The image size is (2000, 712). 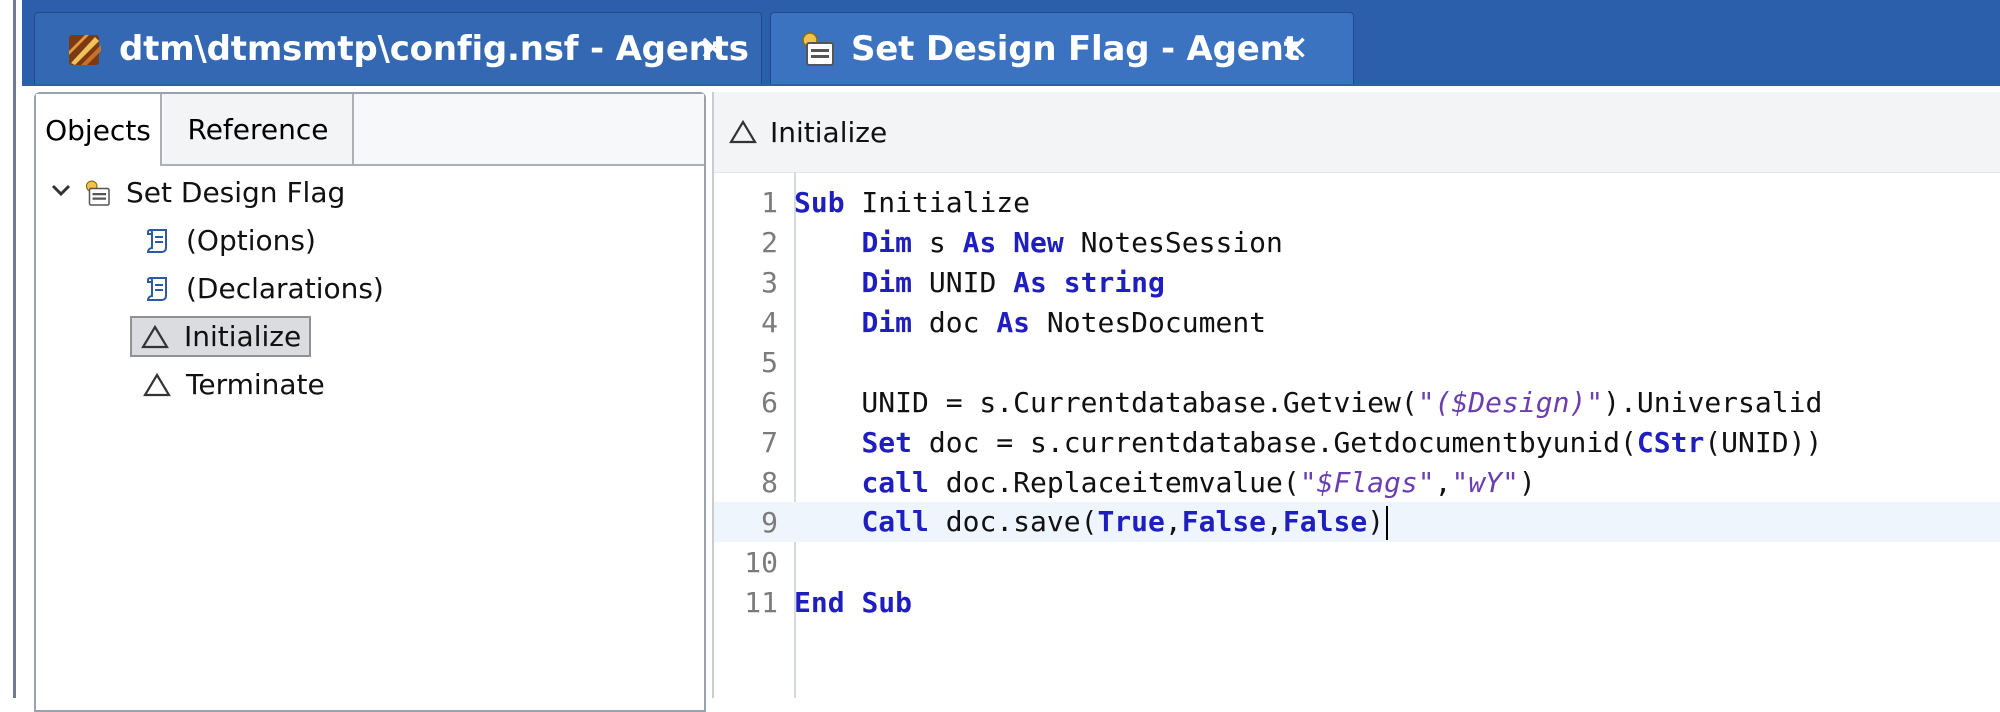 I want to click on line-number: 8, so click(x=769, y=482).